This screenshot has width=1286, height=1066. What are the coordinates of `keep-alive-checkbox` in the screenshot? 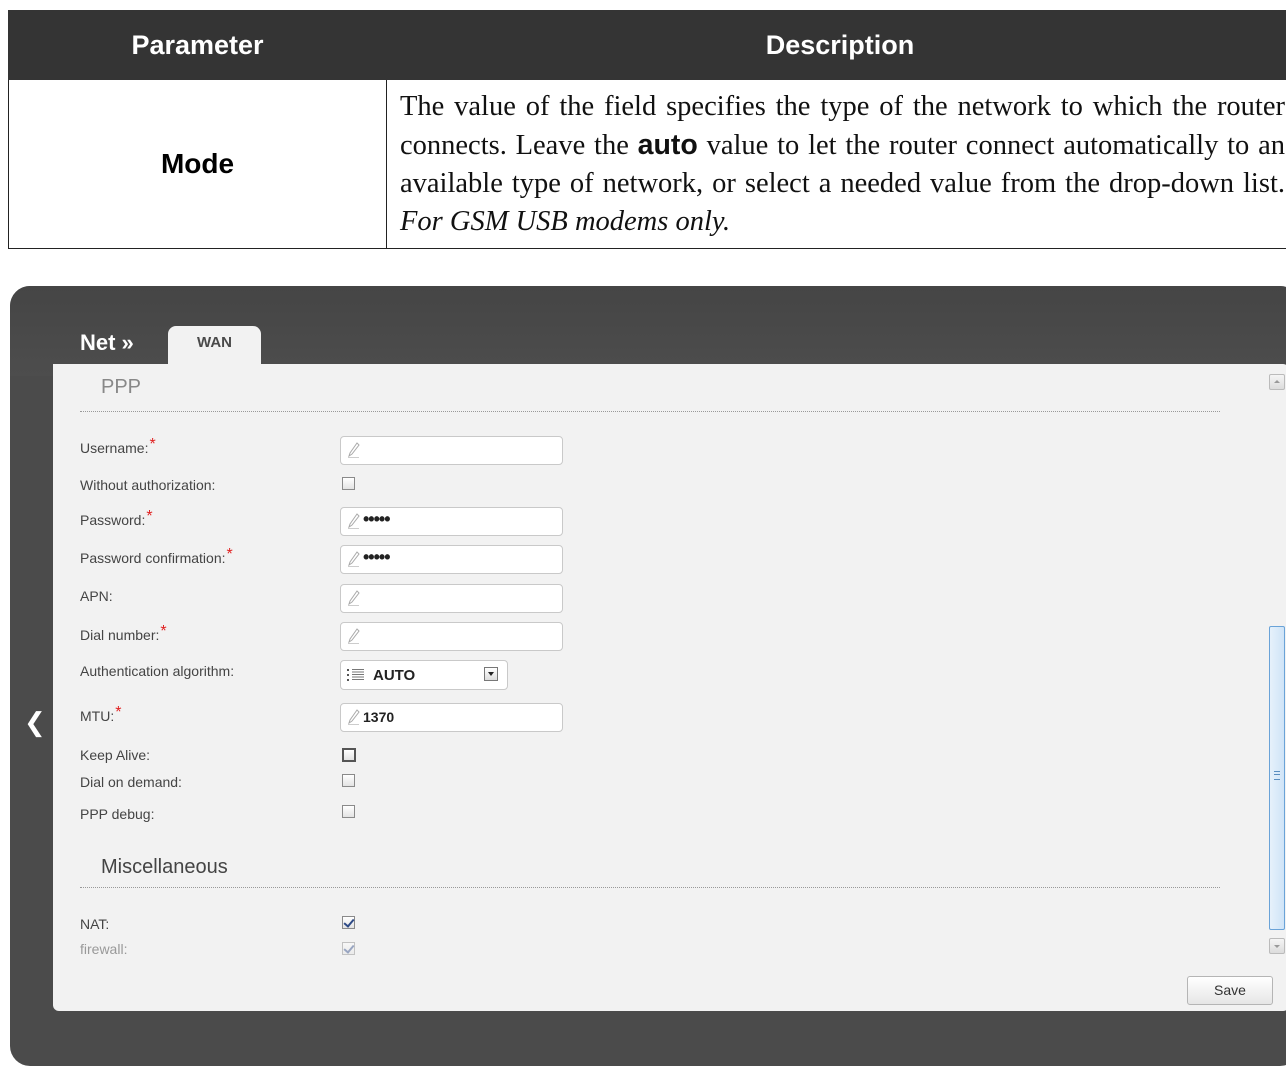 It's located at (349, 755).